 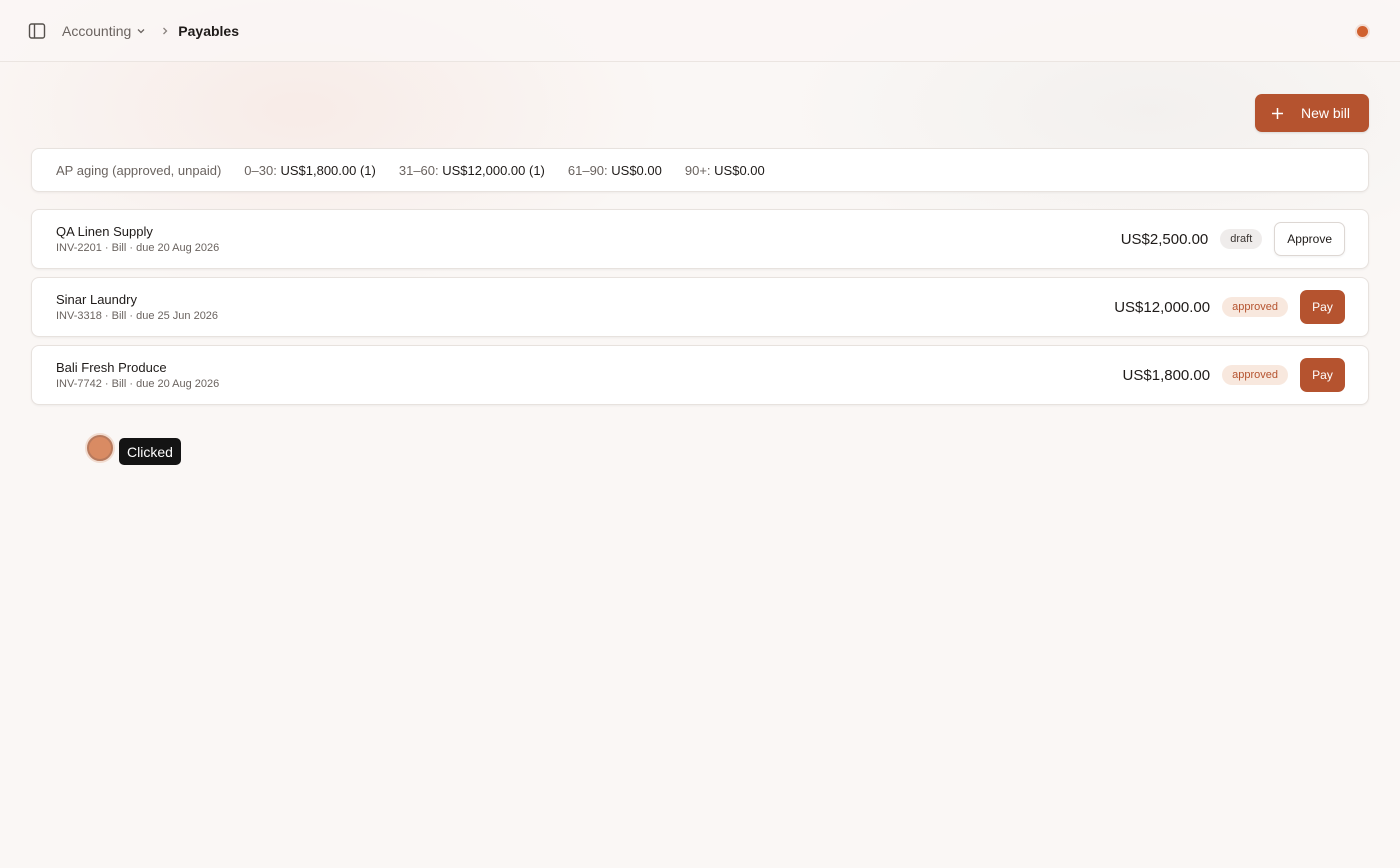 I want to click on breadcrumb-accounting: Accounting, so click(x=104, y=31).